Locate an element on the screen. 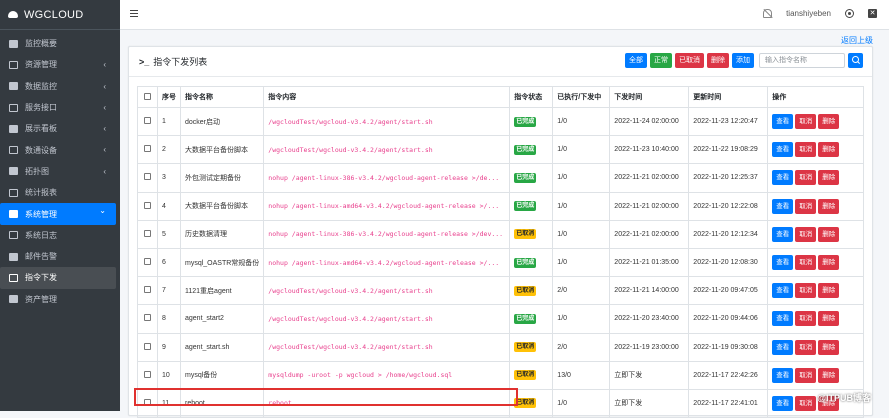 The width and height of the screenshot is (889, 418). brand: WGCLOUD is located at coordinates (60, 15).